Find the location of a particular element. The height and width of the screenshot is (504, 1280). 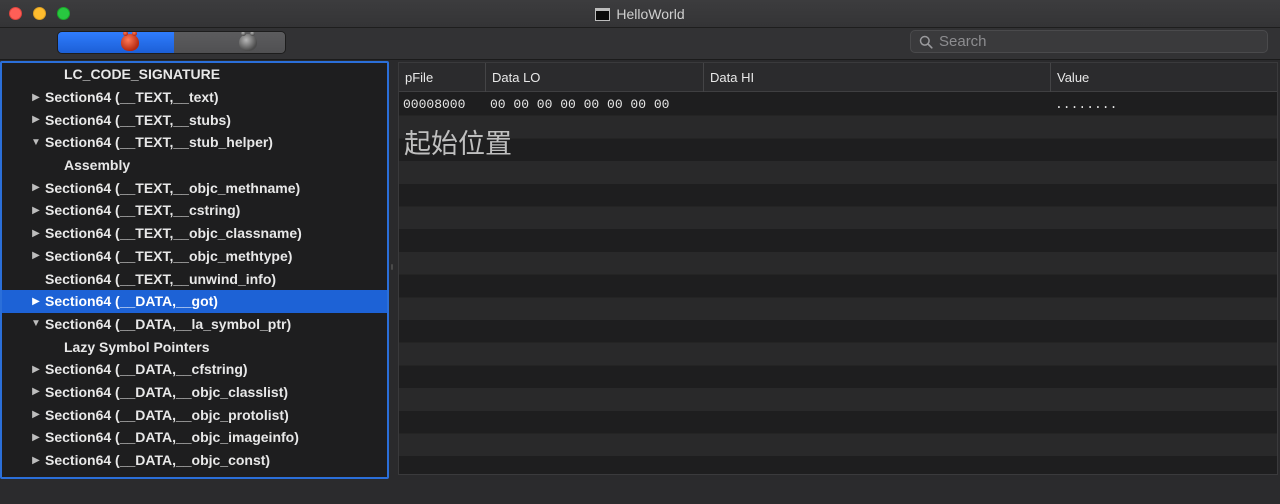

tree-item-label: Section64 (__DATA,__got) is located at coordinates (131, 301).